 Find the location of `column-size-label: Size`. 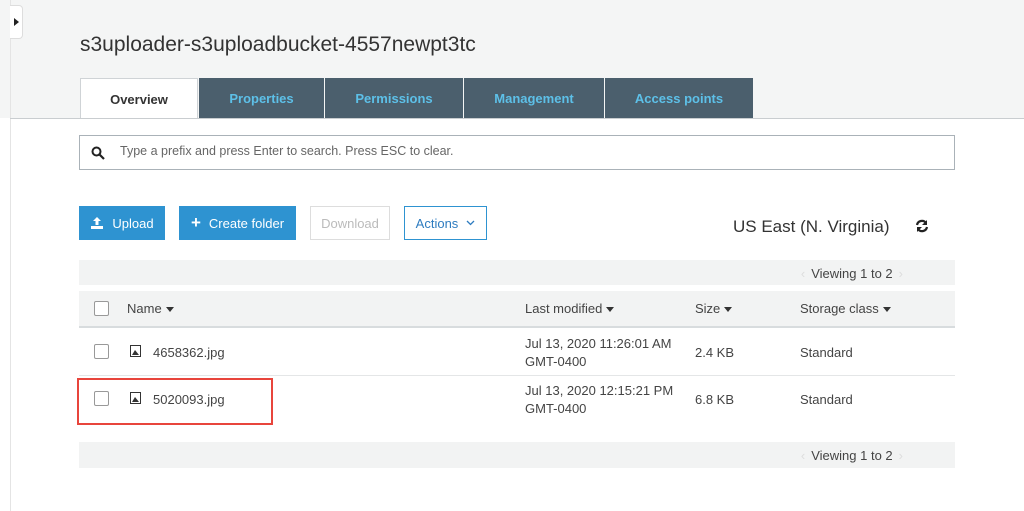

column-size-label: Size is located at coordinates (708, 308).